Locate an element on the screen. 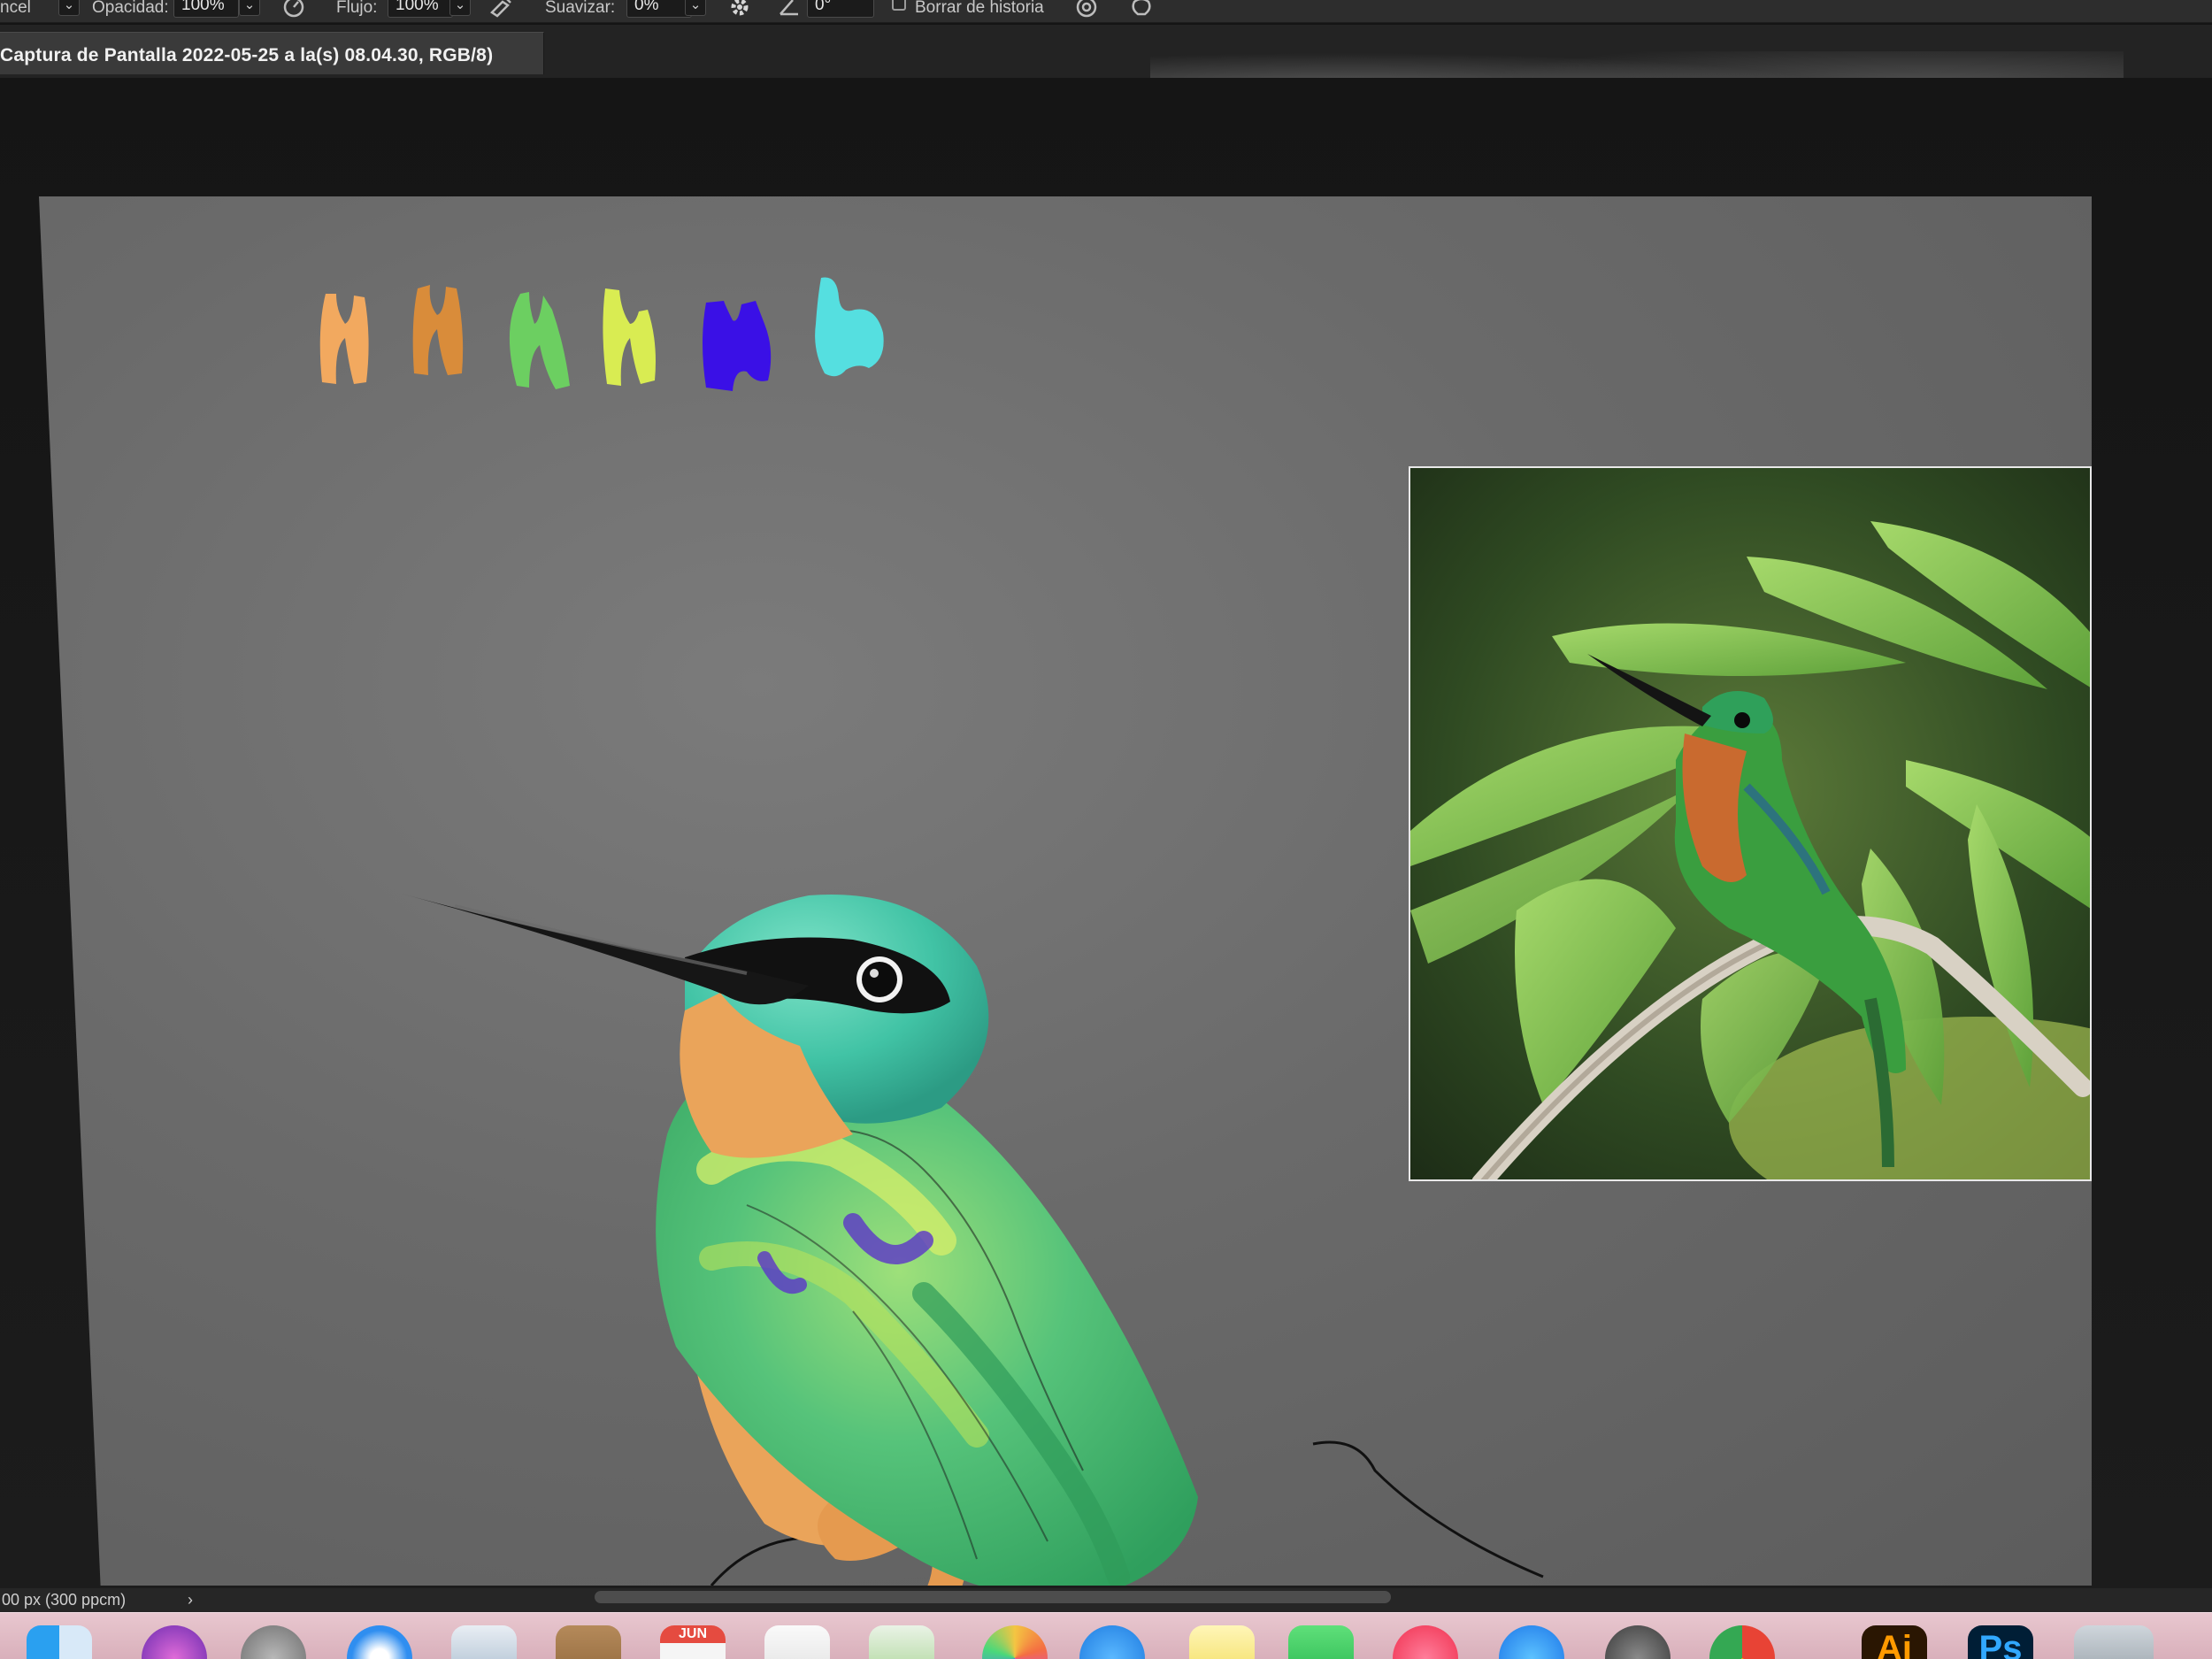 The image size is (2212, 1659). app-store-icon is located at coordinates (1532, 1642).